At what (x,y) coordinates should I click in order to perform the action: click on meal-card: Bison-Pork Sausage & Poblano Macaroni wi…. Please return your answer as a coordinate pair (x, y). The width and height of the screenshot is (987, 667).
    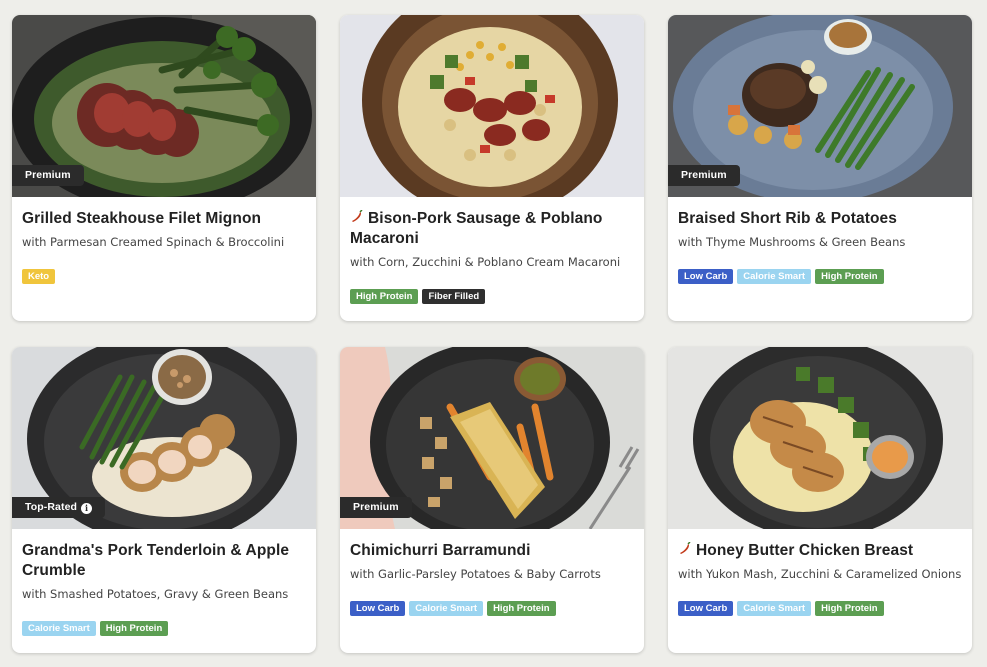
    Looking at the image, I should click on (492, 168).